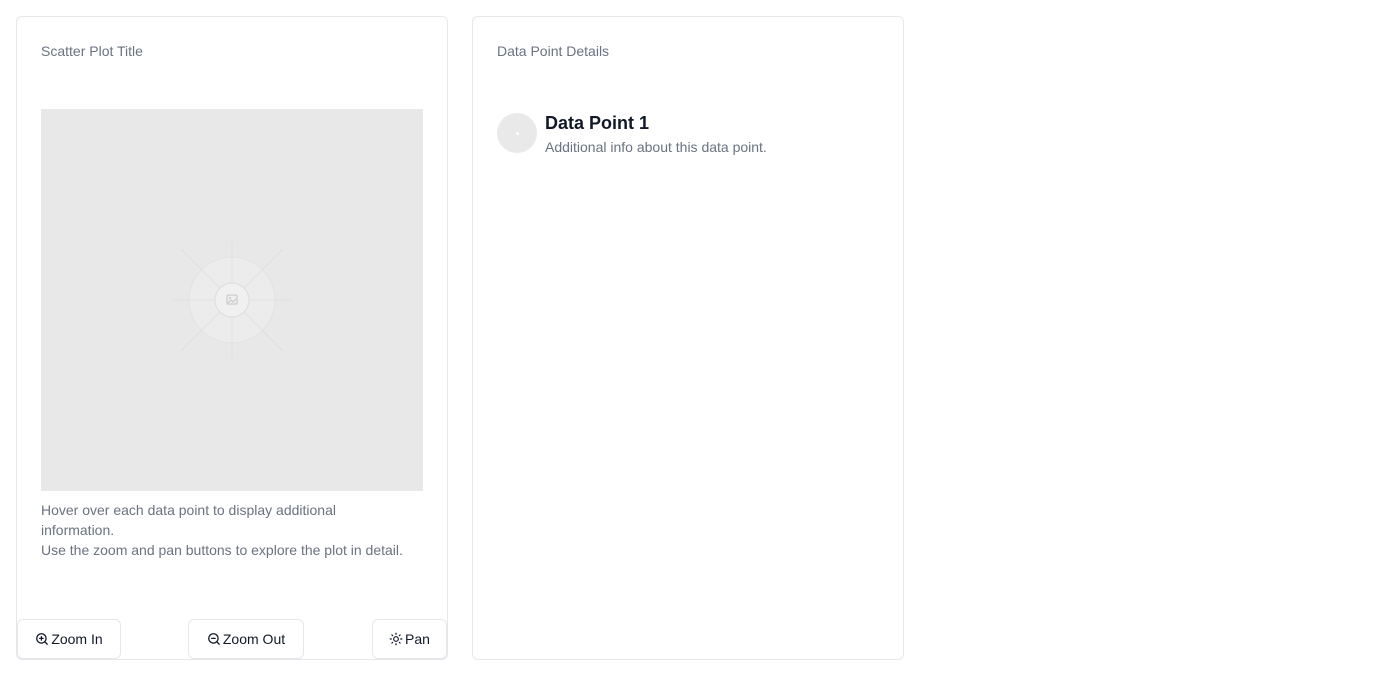 This screenshot has width=1376, height=676. What do you see at coordinates (254, 639) in the screenshot?
I see `zoom-out-label: Zoom Out` at bounding box center [254, 639].